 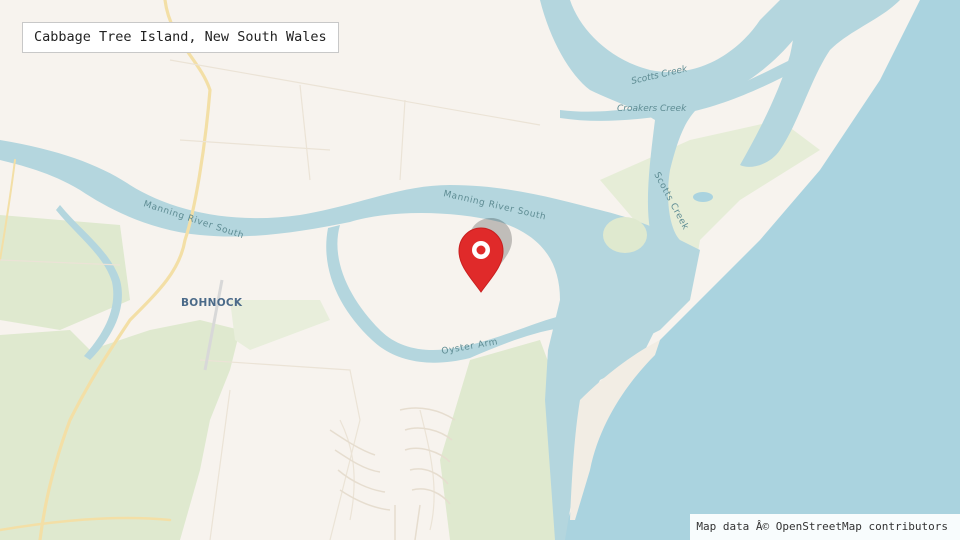 What do you see at coordinates (703, 197) in the screenshot?
I see `island-tiny` at bounding box center [703, 197].